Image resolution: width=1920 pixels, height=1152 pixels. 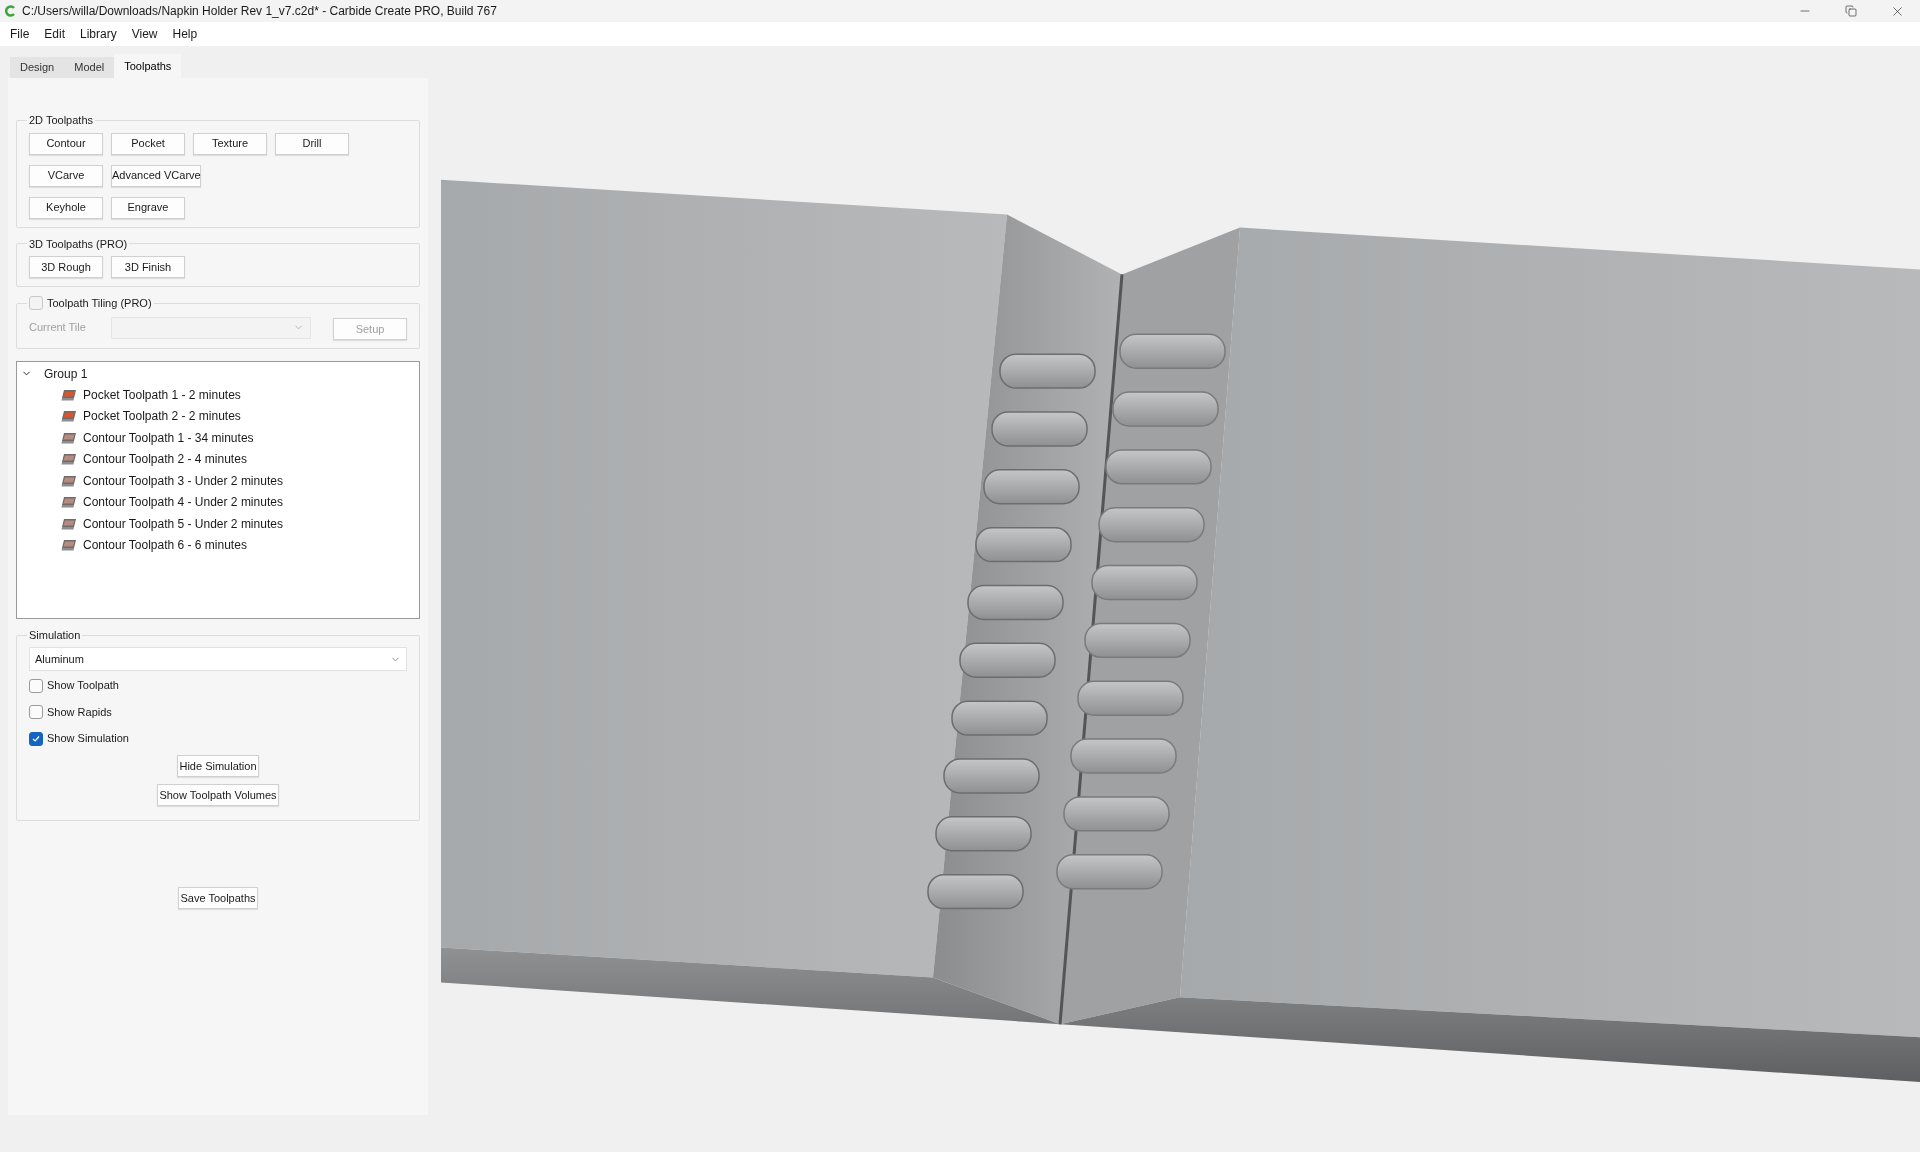 I want to click on toolbar-button: 3D Finish, so click(x=148, y=267).